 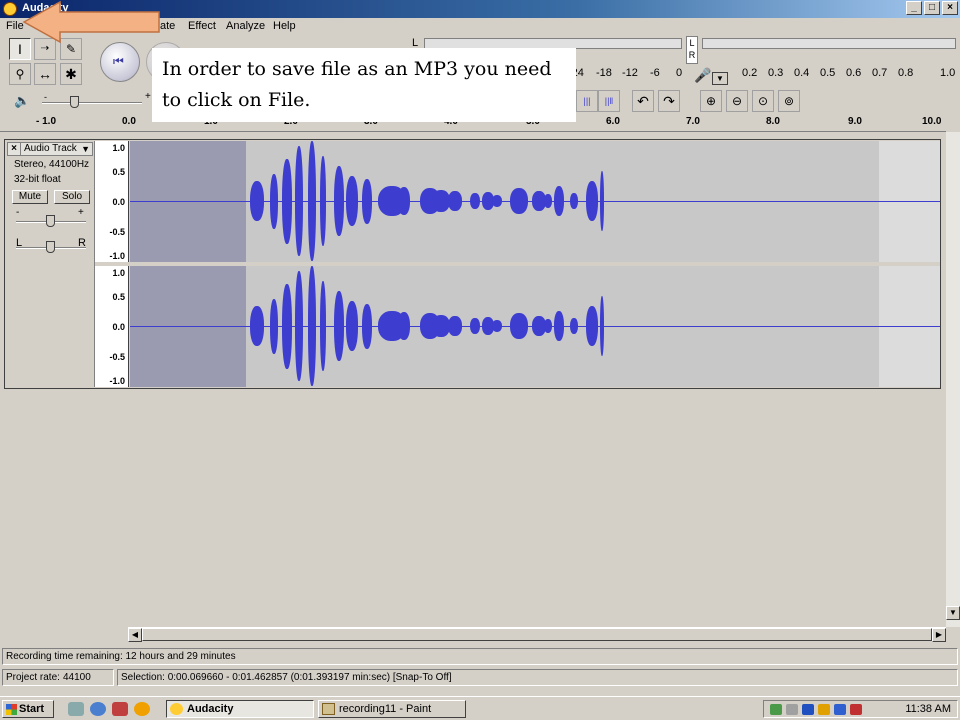 I want to click on zoom-in-icon: ⊕, so click(x=711, y=101).